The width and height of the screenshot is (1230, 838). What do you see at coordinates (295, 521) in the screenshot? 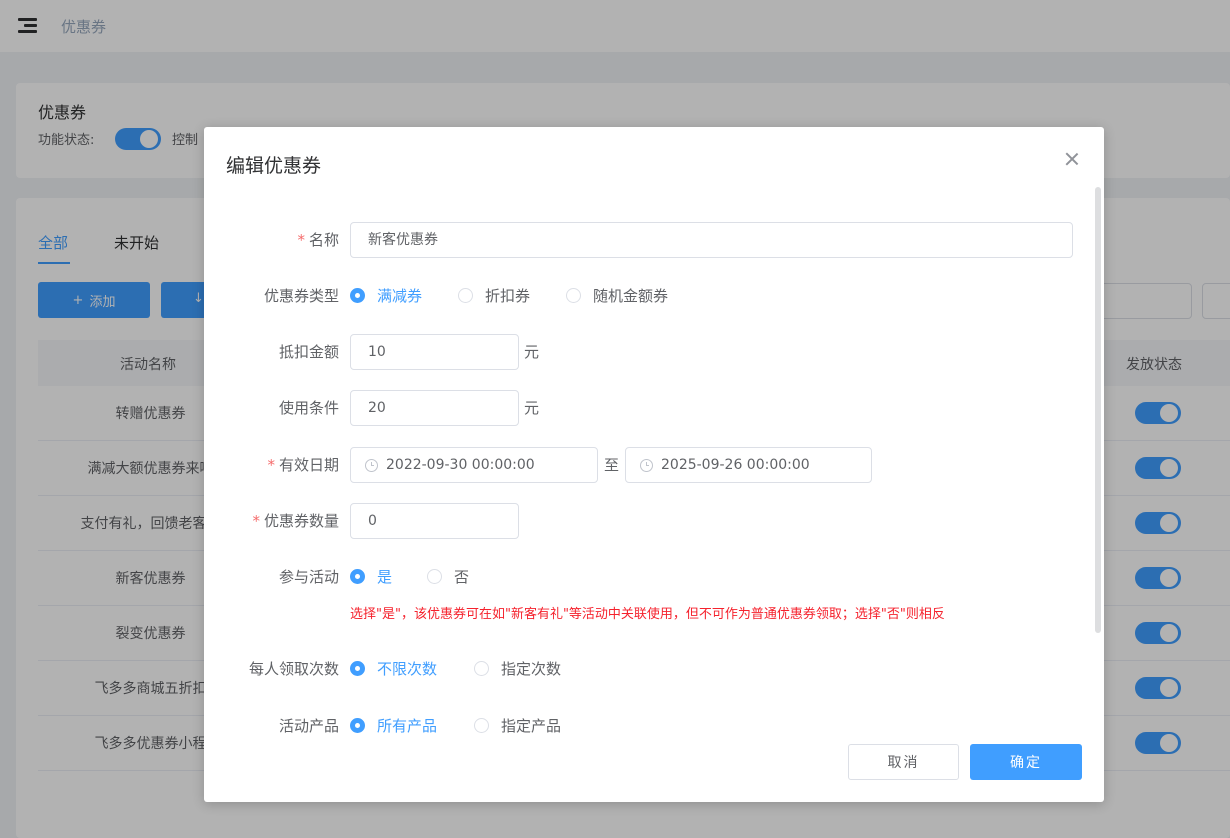
I see `quantity-label: * 优惠券数量` at bounding box center [295, 521].